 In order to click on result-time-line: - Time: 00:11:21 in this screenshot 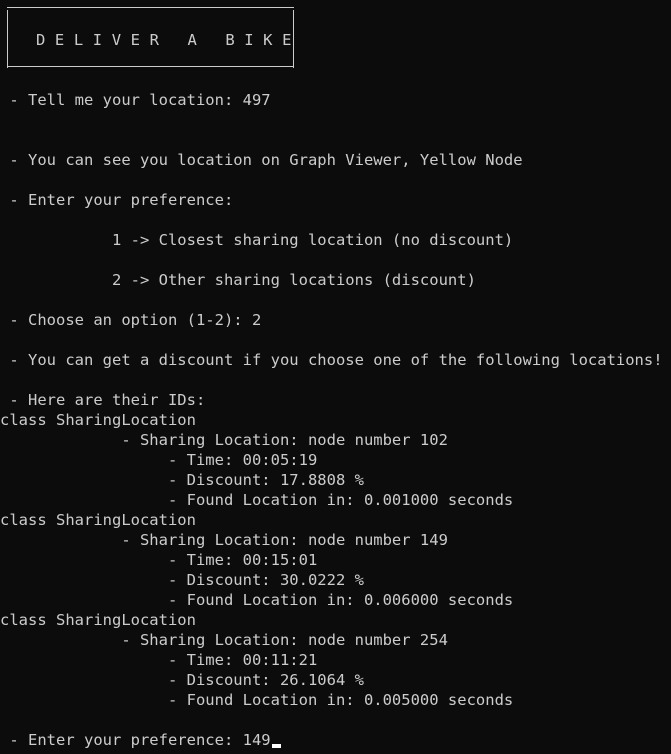, I will do `click(159, 660)`.